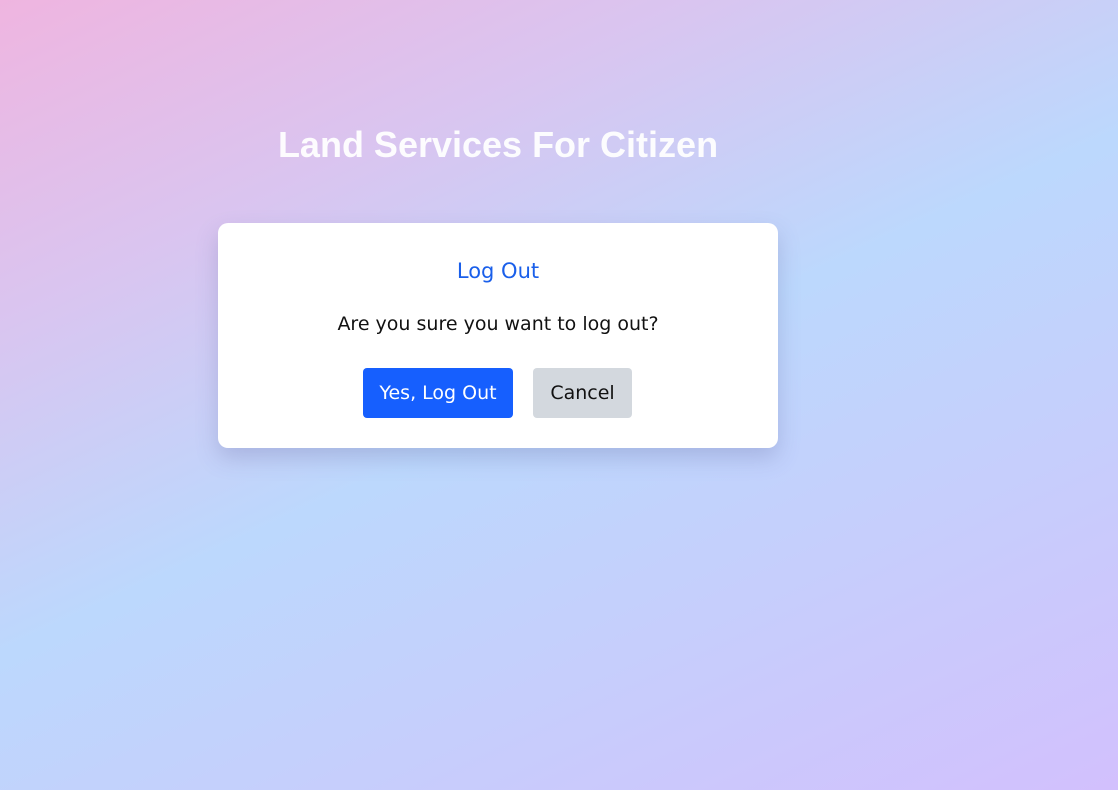 This screenshot has width=1118, height=790. Describe the element at coordinates (582, 393) in the screenshot. I see `cancel-button: Cancel` at that location.